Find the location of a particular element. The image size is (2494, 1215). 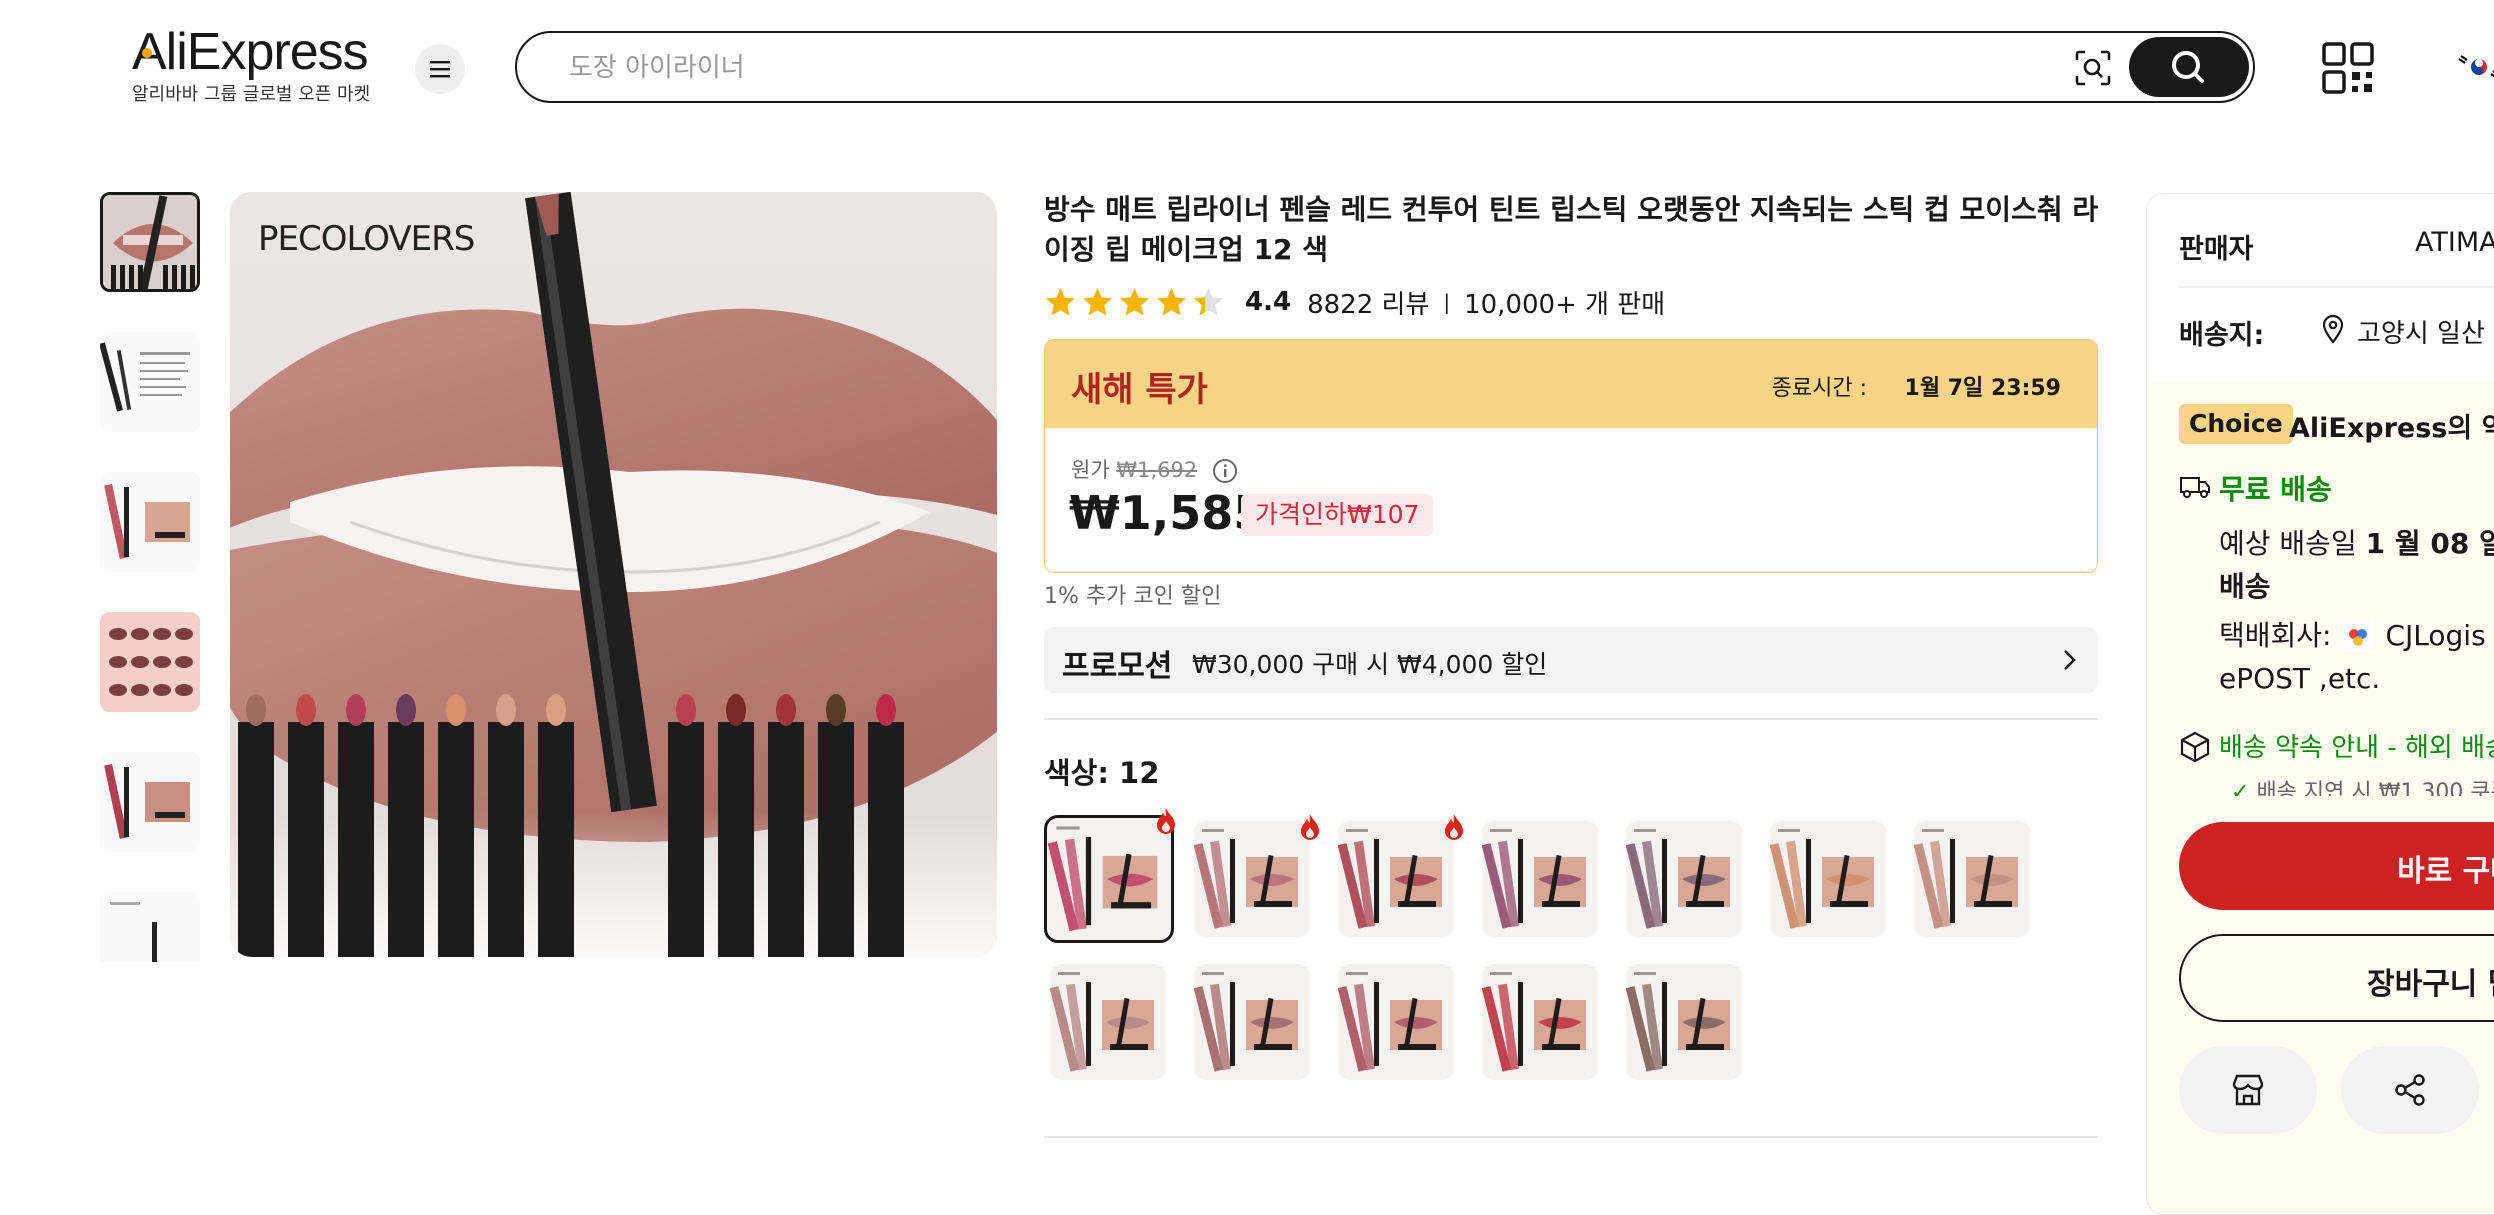

seller-label: 판매자 is located at coordinates (2216, 249).